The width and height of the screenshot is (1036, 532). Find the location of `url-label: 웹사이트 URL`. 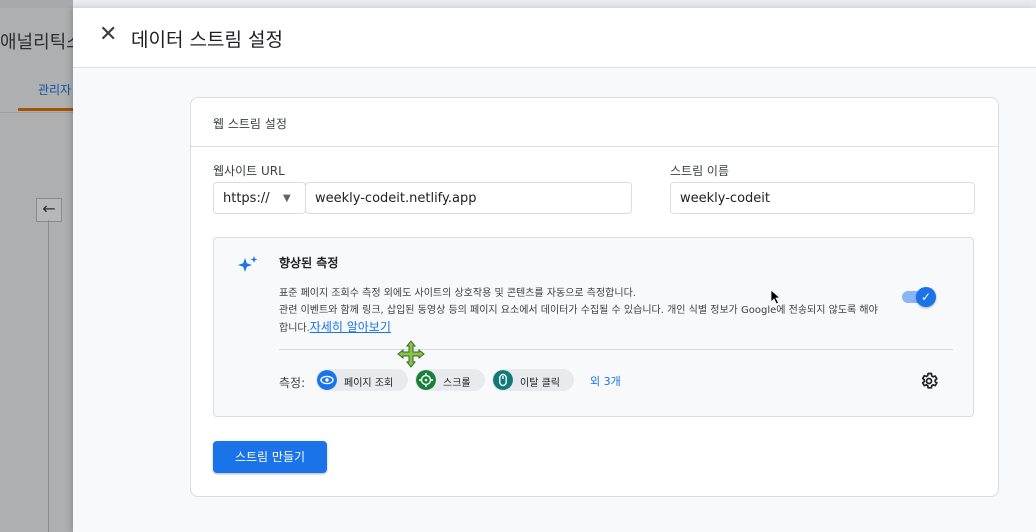

url-label: 웹사이트 URL is located at coordinates (249, 171).